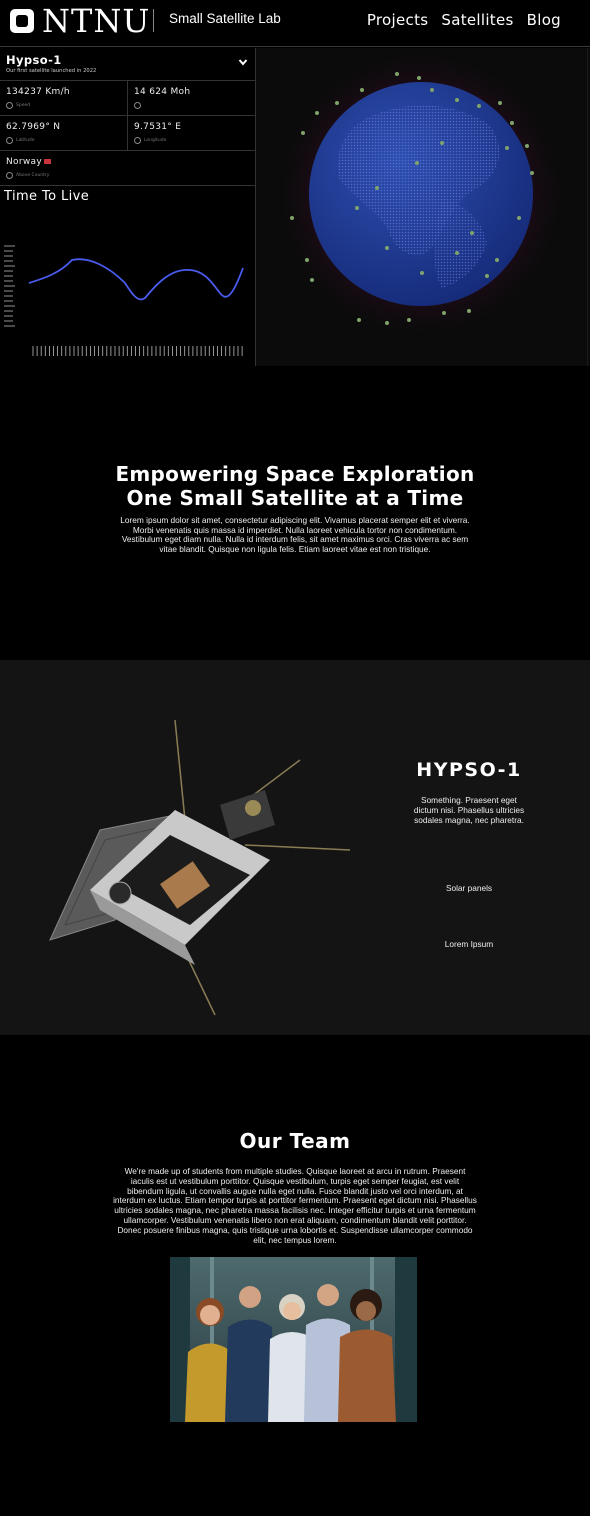 This screenshot has height=1516, width=590. Describe the element at coordinates (162, 92) in the screenshot. I see `altitude-value: 14 624 Moh` at that location.